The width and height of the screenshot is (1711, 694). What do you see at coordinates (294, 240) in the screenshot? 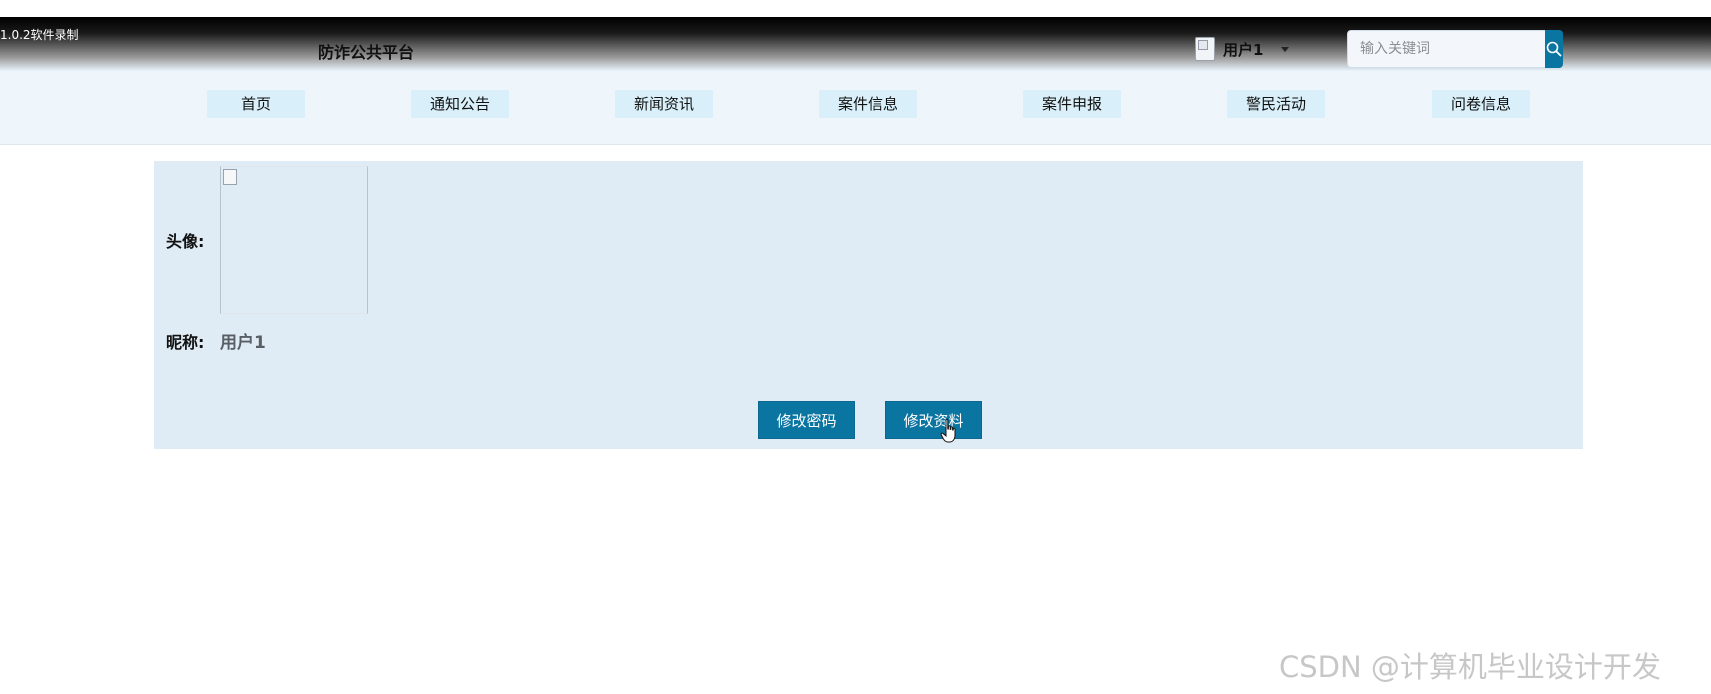
I see `avatar` at bounding box center [294, 240].